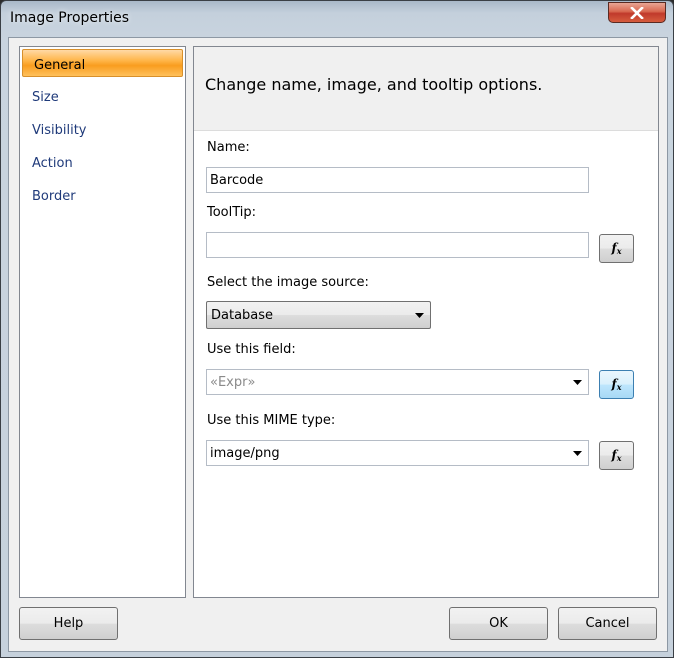 The width and height of the screenshot is (674, 658). Describe the element at coordinates (251, 349) in the screenshot. I see `field-label: Use this field:` at that location.